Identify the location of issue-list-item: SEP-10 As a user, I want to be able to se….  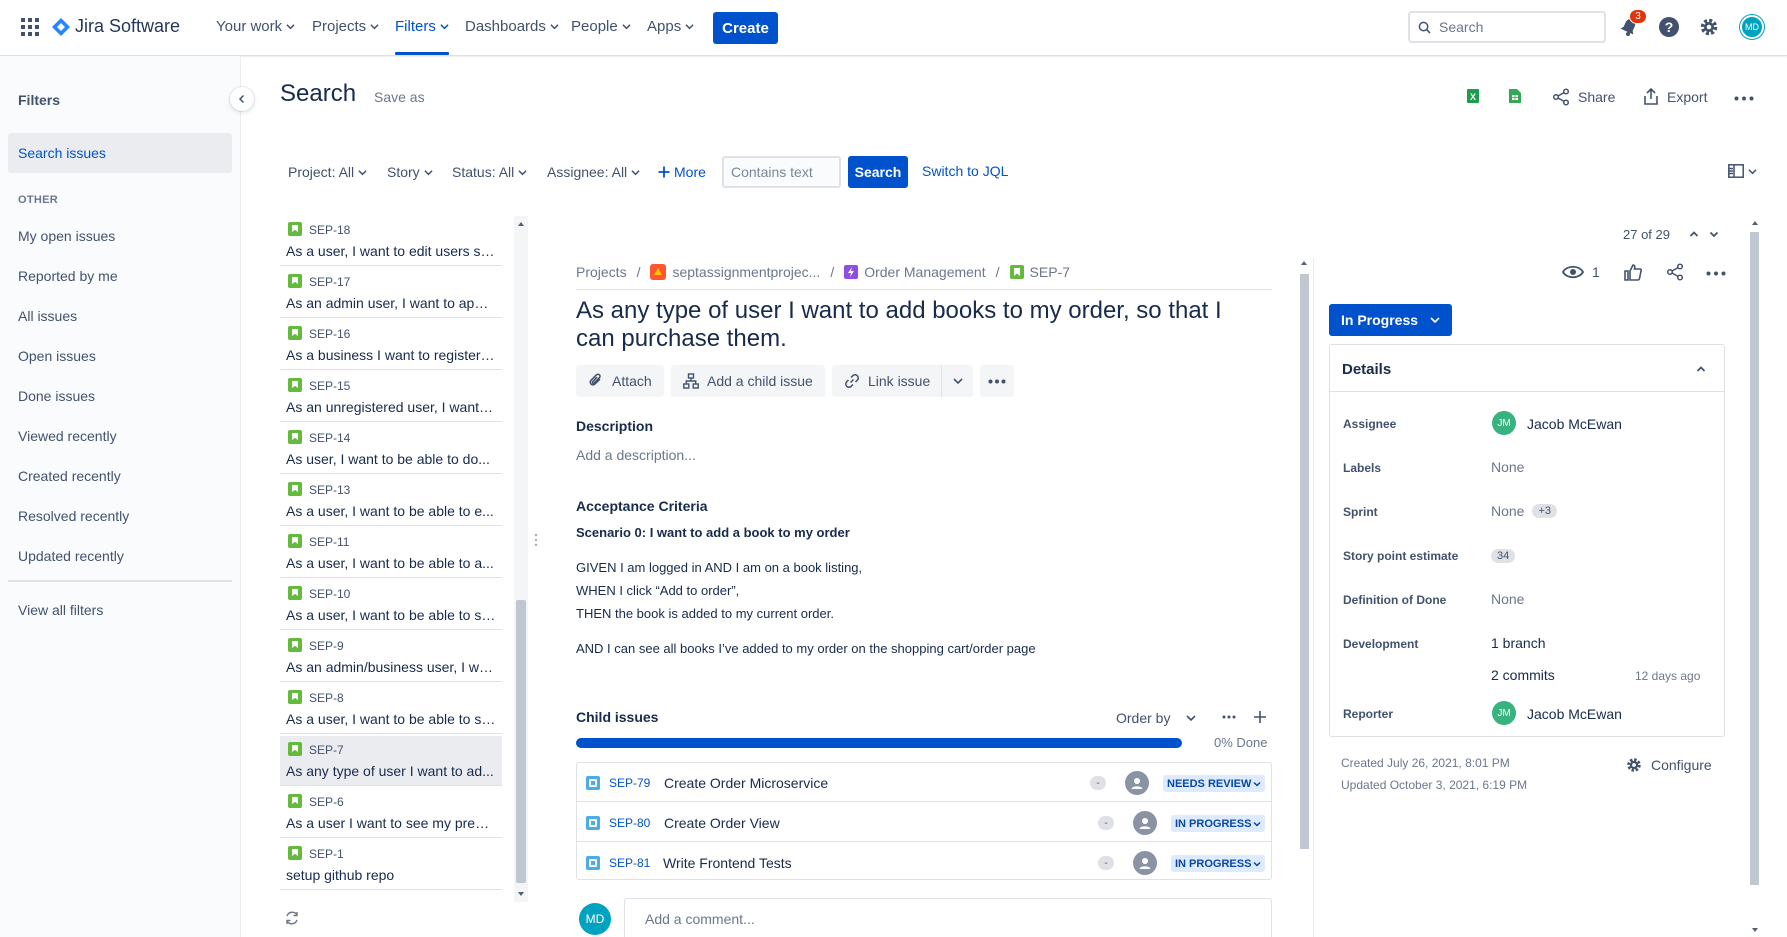
(391, 605).